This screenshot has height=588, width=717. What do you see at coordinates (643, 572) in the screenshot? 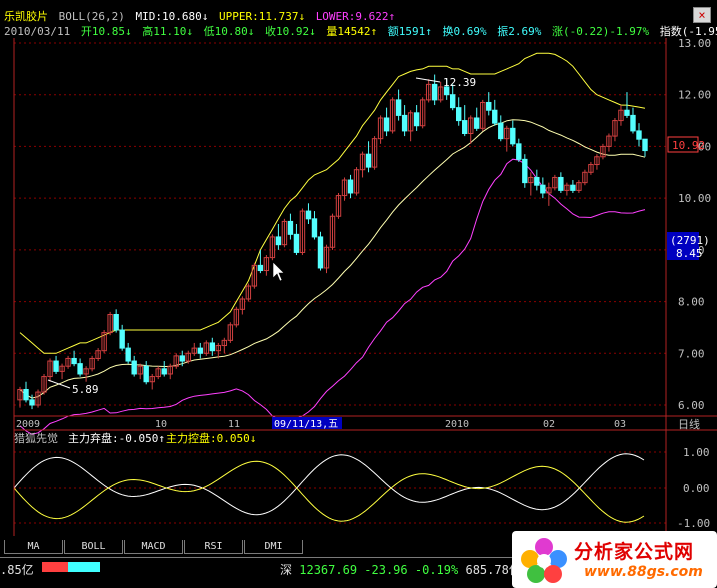
I see `logo-url: www.88gs.com` at bounding box center [643, 572].